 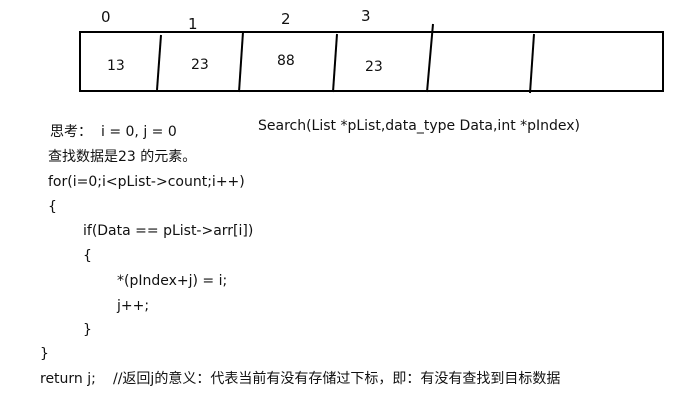 What do you see at coordinates (116, 66) in the screenshot?
I see `array-cell-value: 13` at bounding box center [116, 66].